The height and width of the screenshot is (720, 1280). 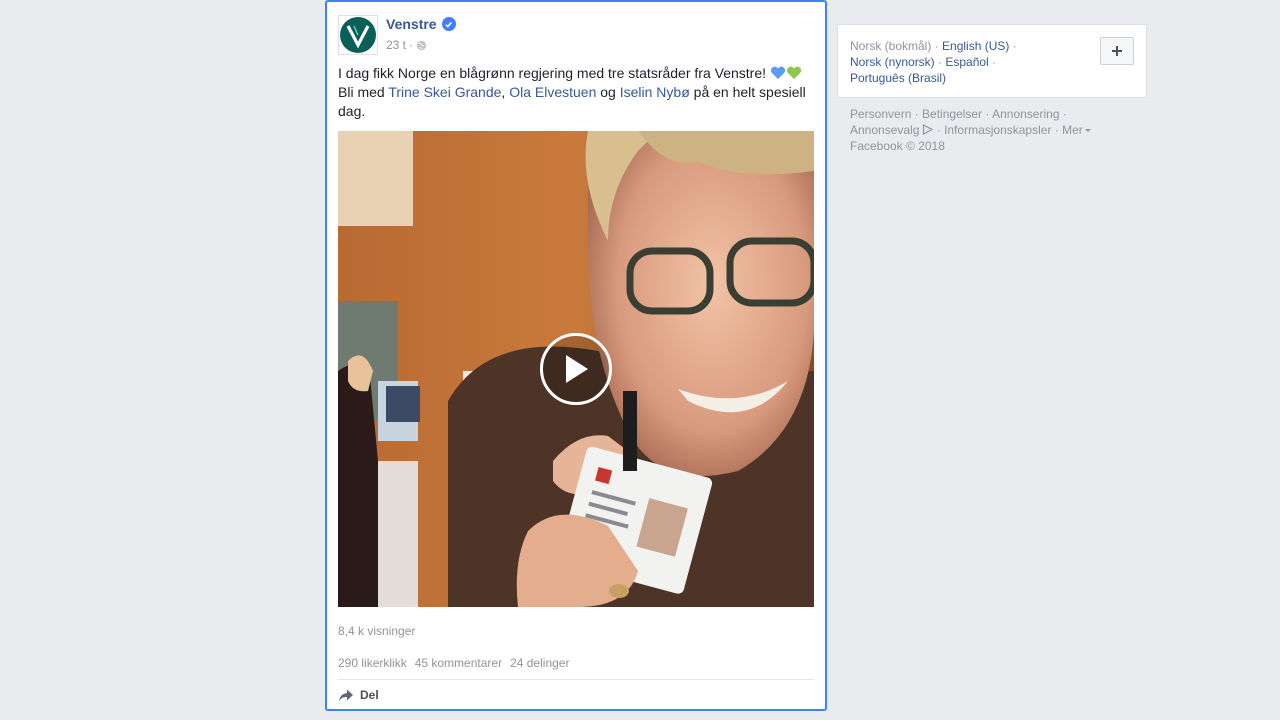 I want to click on verified-badge-icon, so click(x=448, y=24).